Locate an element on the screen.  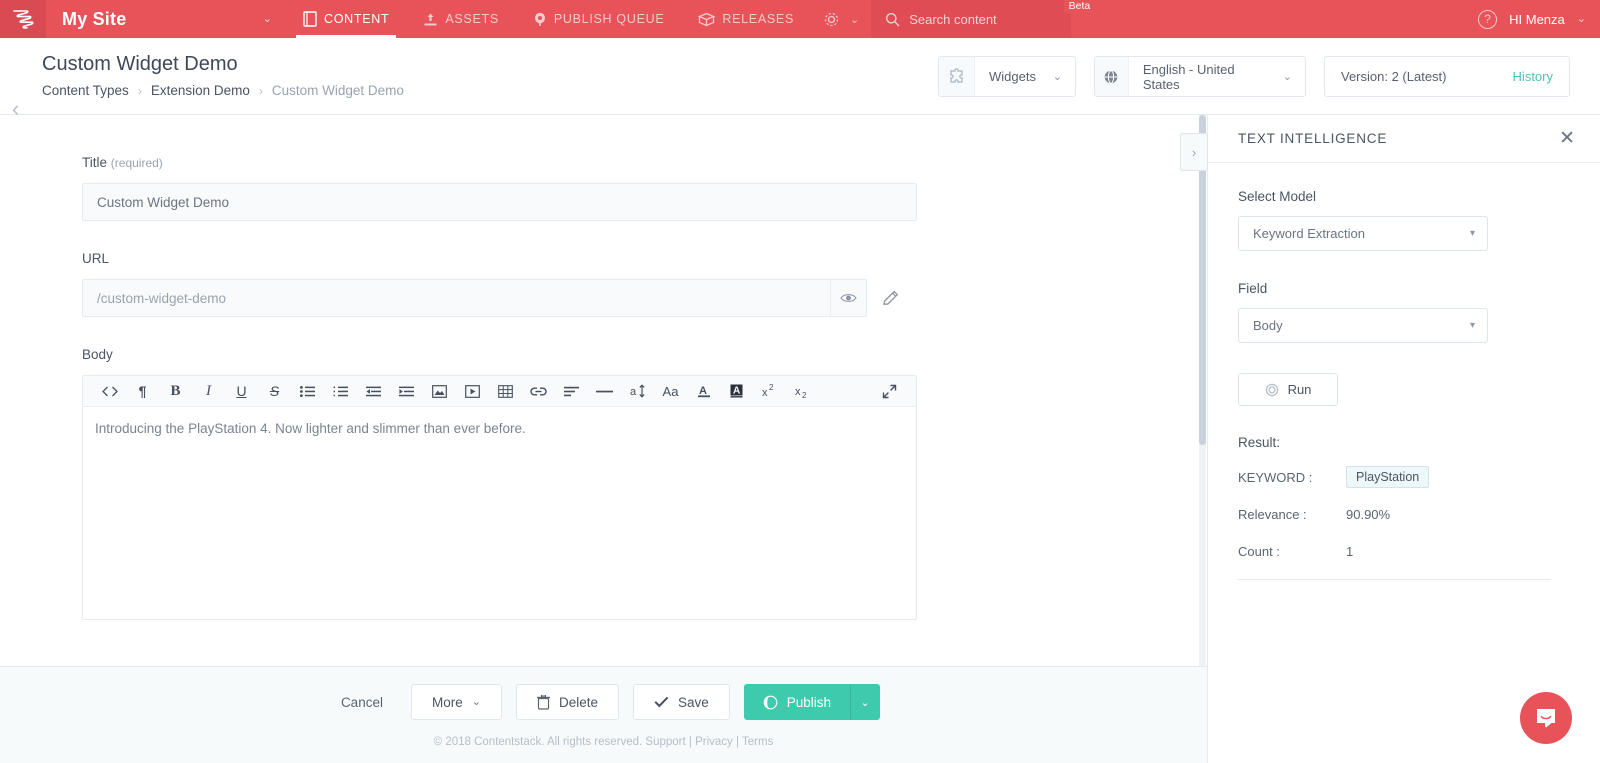
sidebar-collapse-toggle: › is located at coordinates (1194, 152).